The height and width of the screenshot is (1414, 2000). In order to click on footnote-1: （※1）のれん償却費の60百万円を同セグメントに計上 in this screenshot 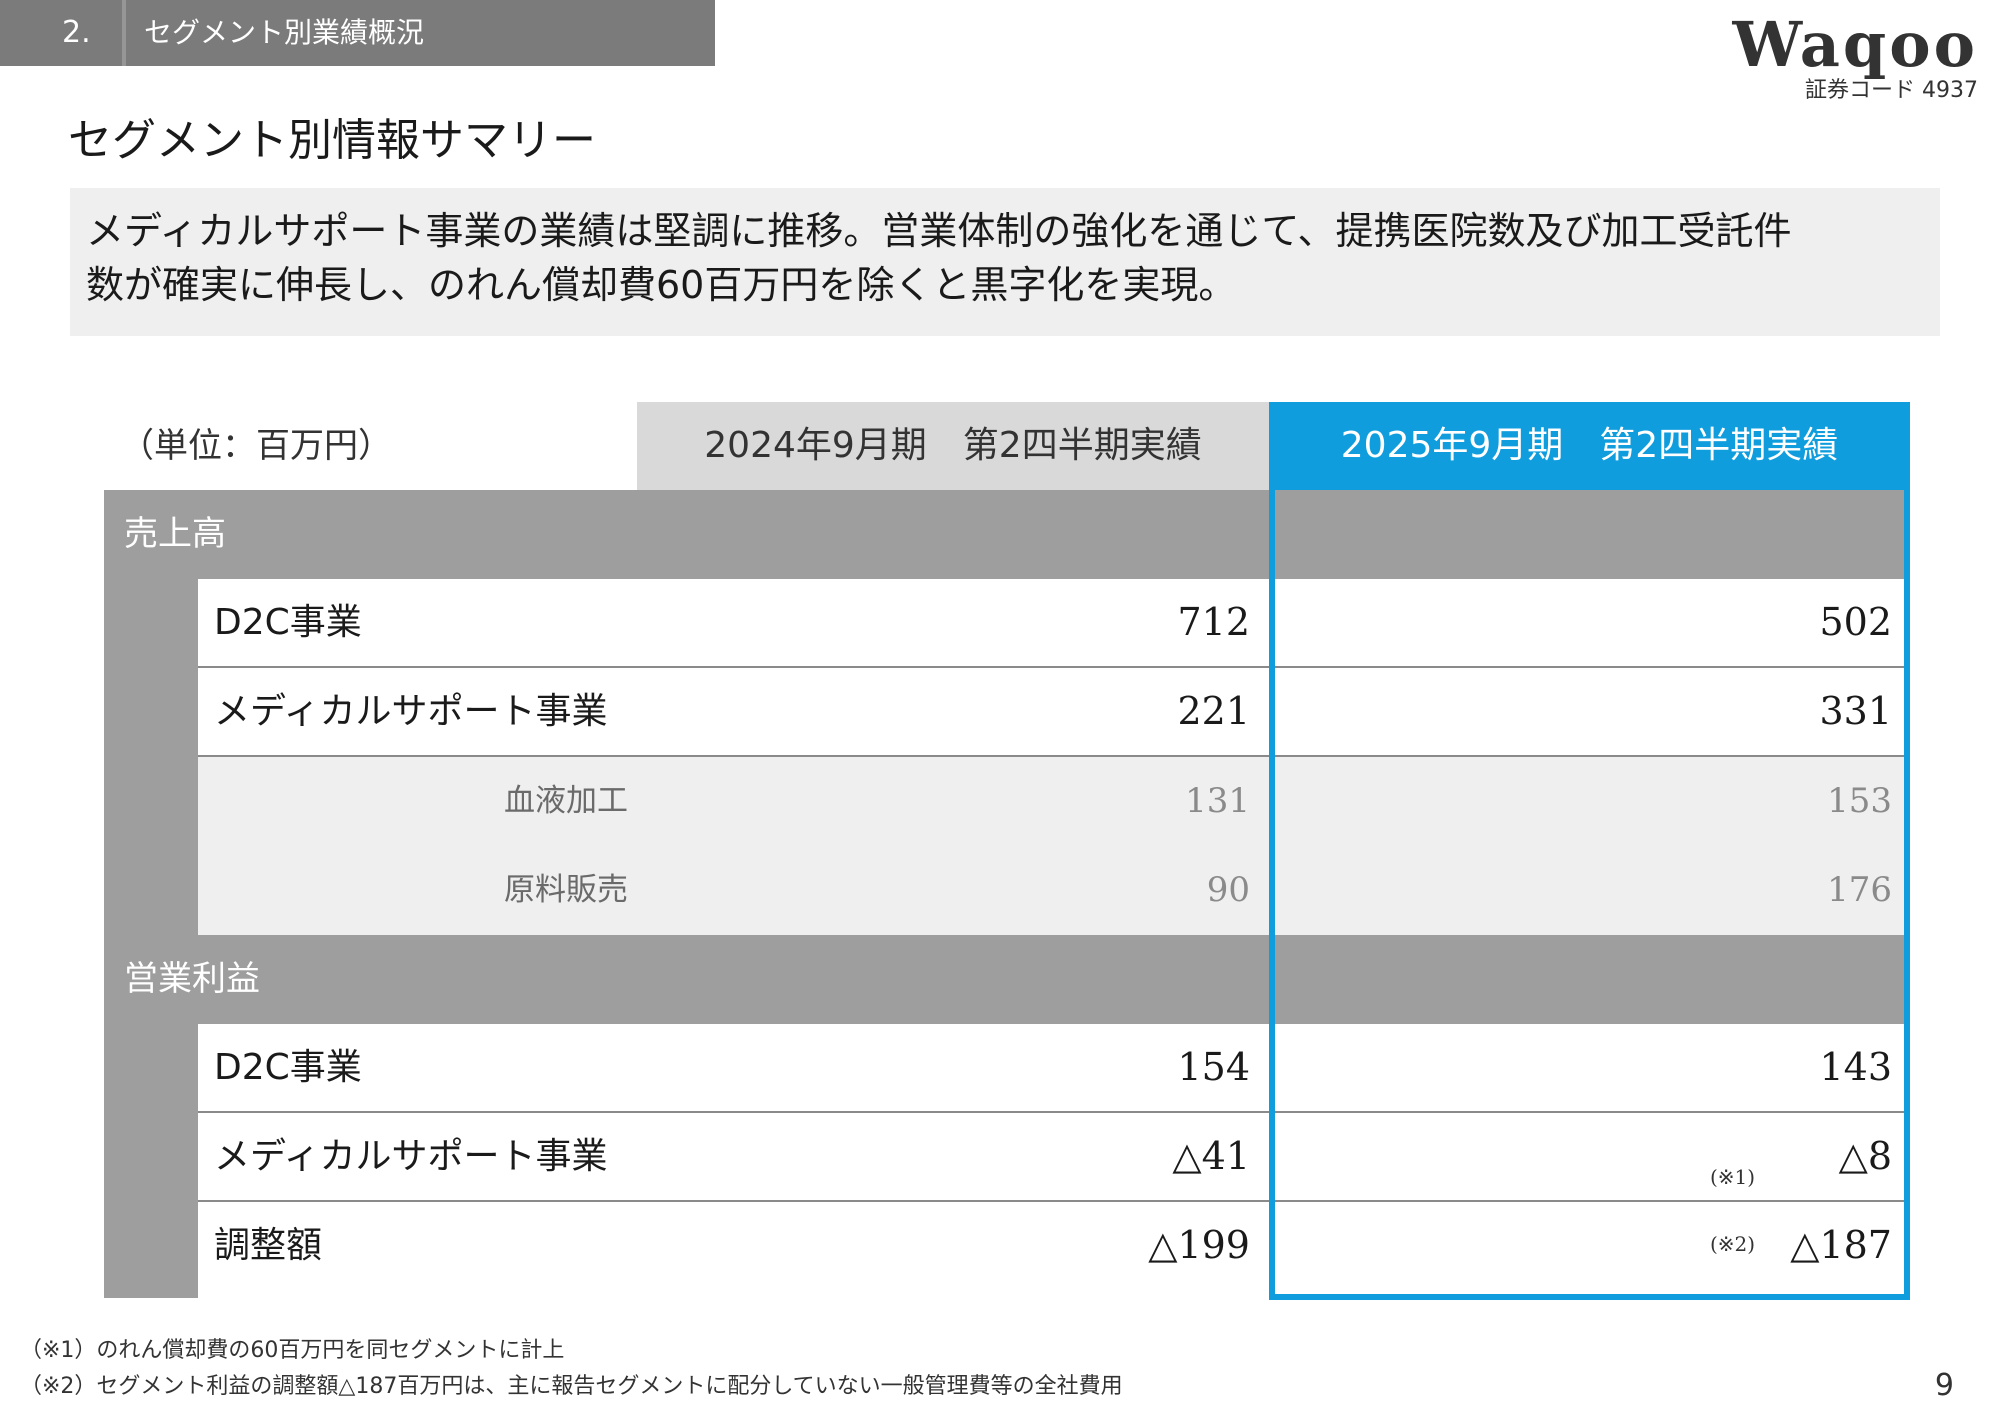, I will do `click(292, 1350)`.